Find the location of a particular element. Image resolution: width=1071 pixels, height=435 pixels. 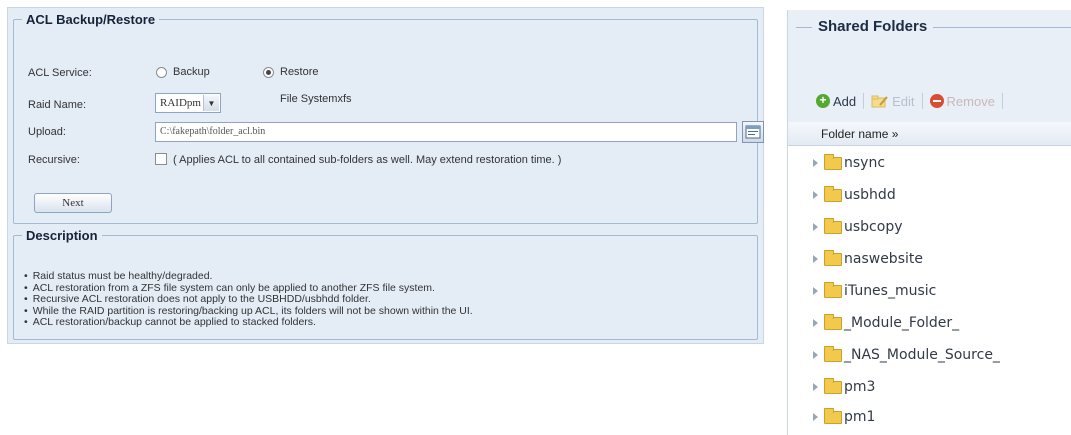

folder-row-naswebsite: naswebsite is located at coordinates (855, 259).